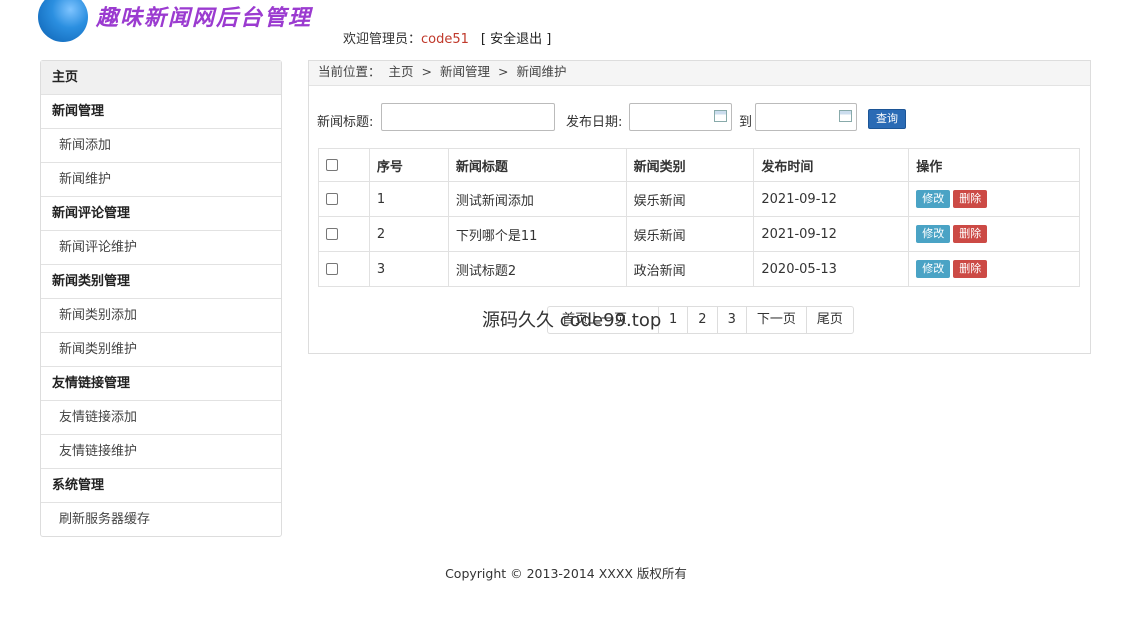 The width and height of the screenshot is (1132, 617). What do you see at coordinates (603, 320) in the screenshot?
I see `first-page-button: 首页上一页` at bounding box center [603, 320].